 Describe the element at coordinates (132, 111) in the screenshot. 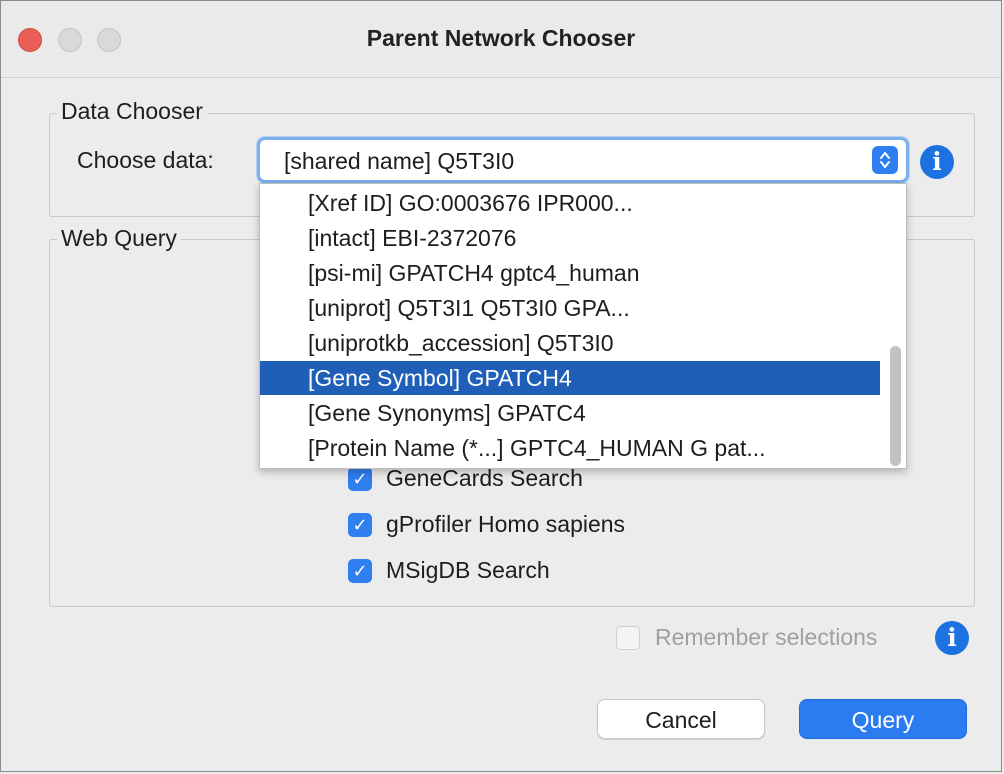

I see `data-chooser-legend: Data Chooser` at that location.